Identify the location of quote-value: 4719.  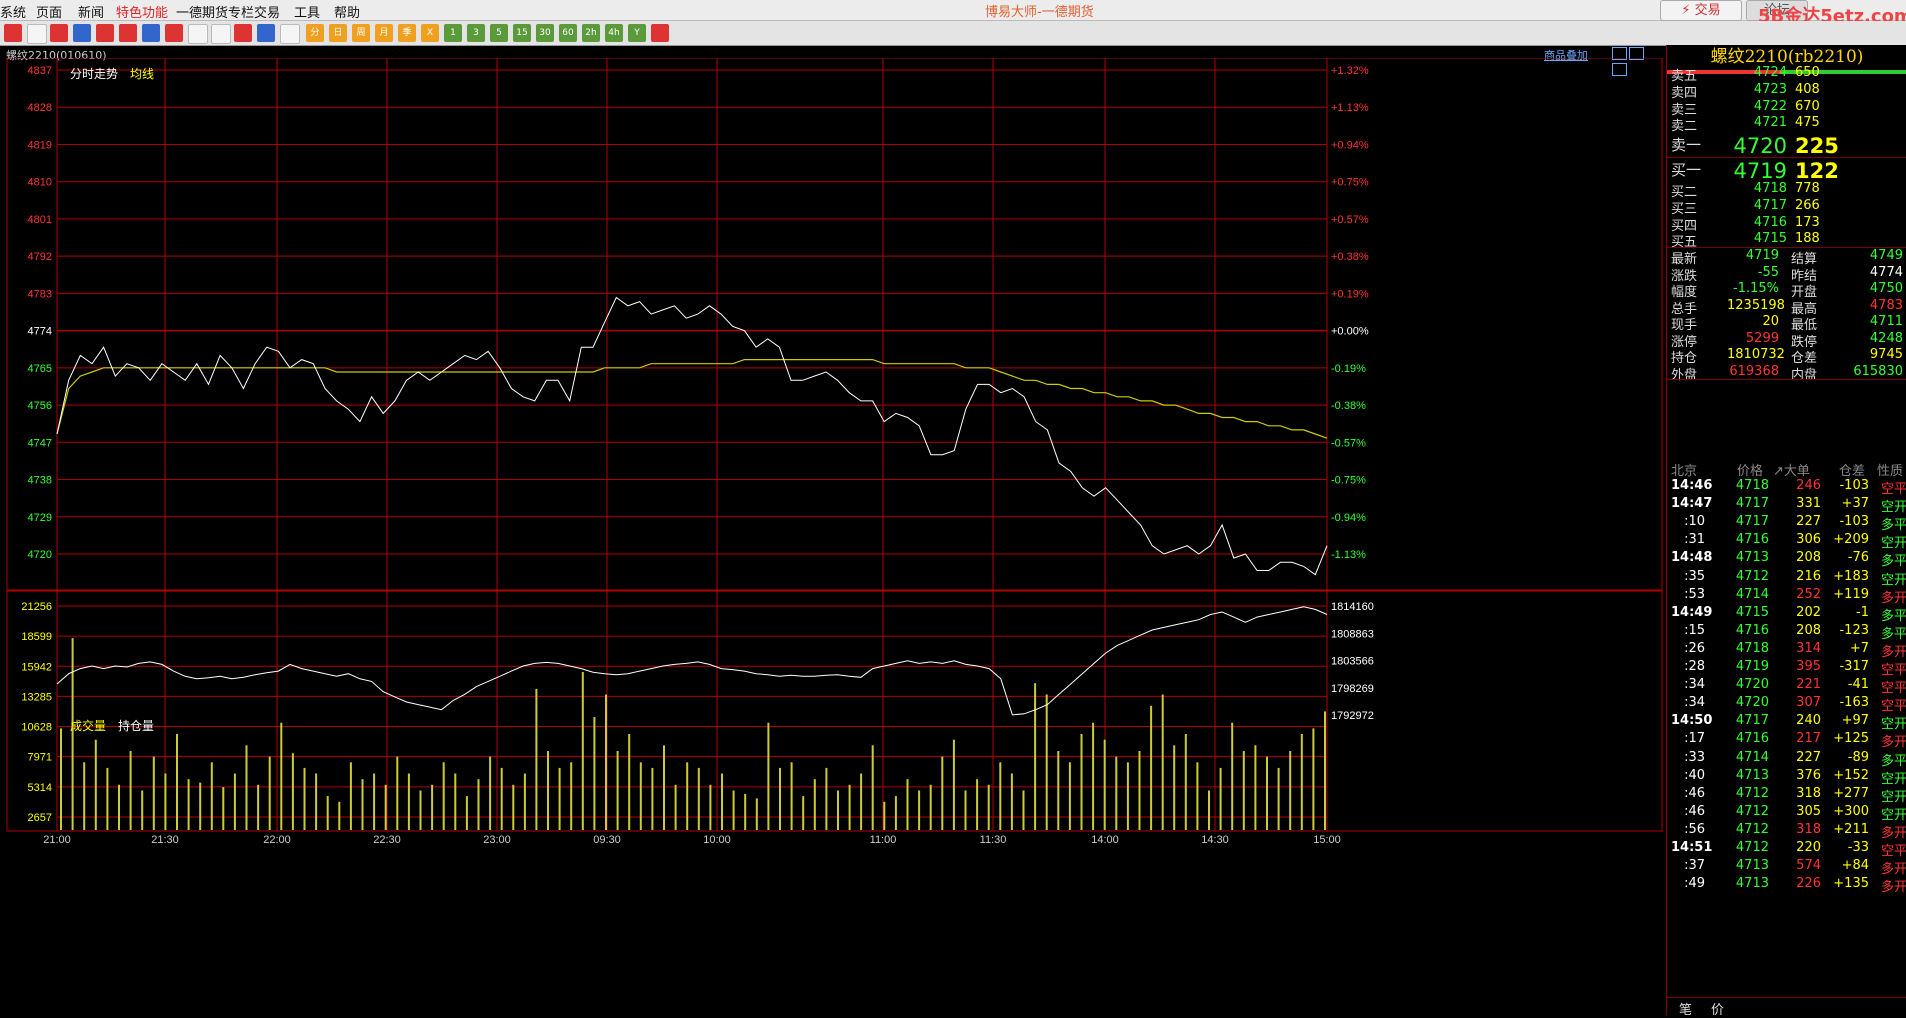
(1762, 255).